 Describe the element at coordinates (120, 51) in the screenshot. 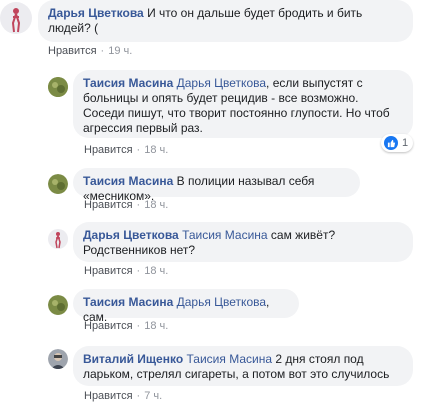

I see `comment-timestamp: 19 ч.` at that location.